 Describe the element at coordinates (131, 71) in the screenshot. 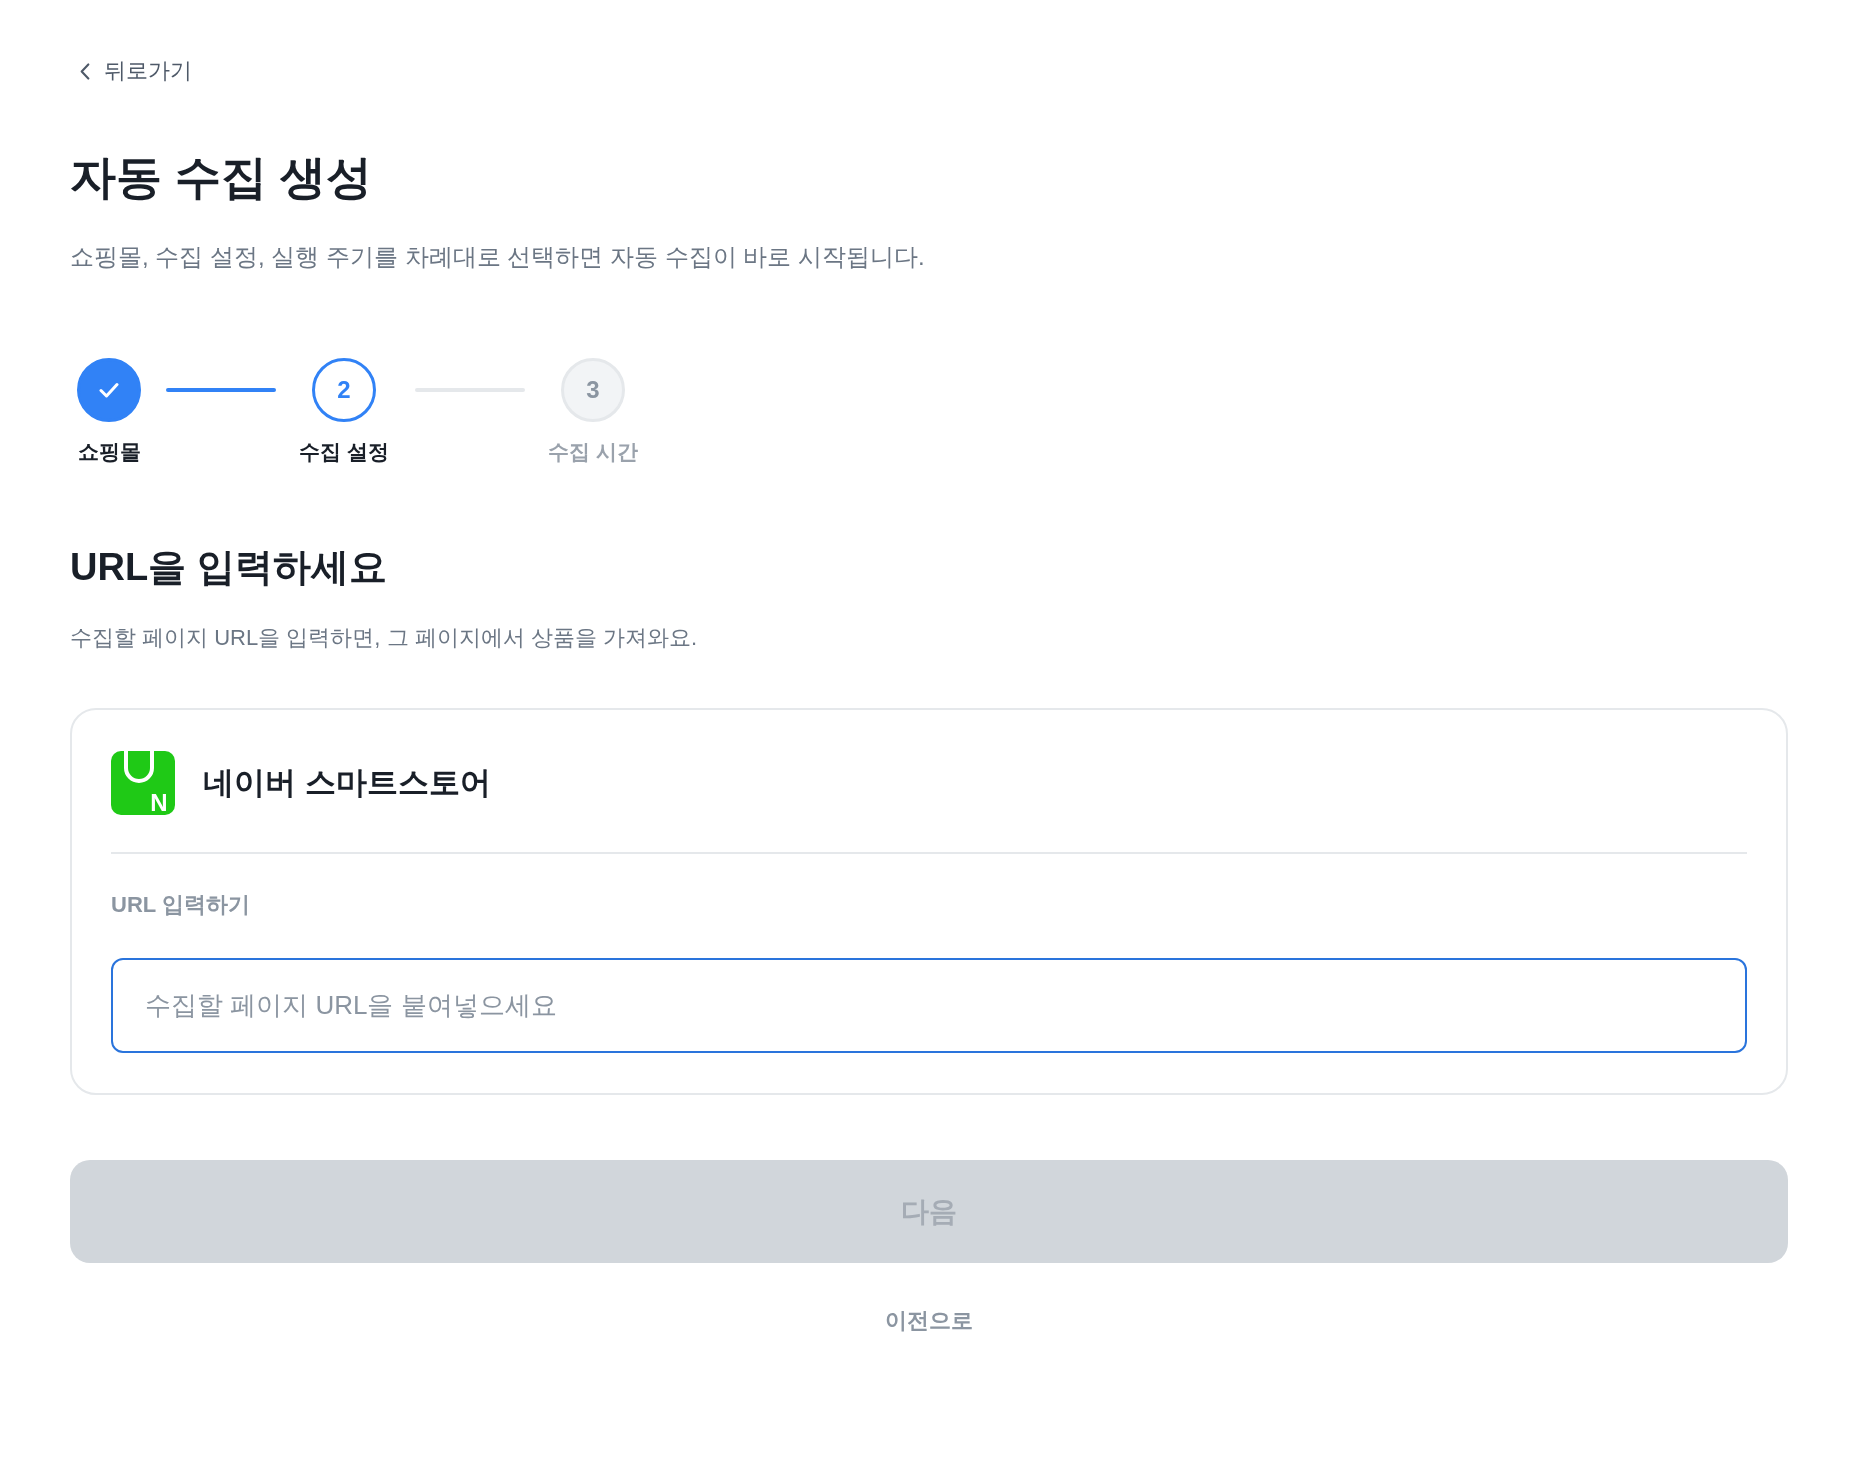

I see `back-link: 뒤로가기` at that location.